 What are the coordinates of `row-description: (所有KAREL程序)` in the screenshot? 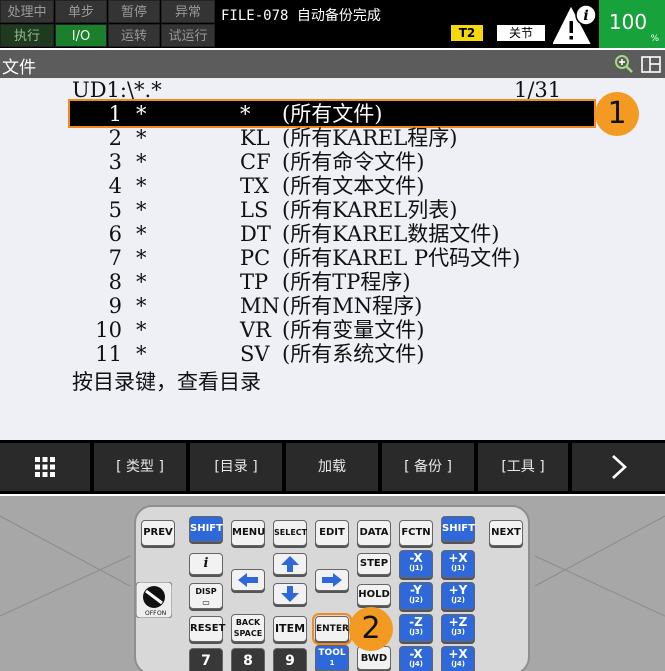 It's located at (370, 138).